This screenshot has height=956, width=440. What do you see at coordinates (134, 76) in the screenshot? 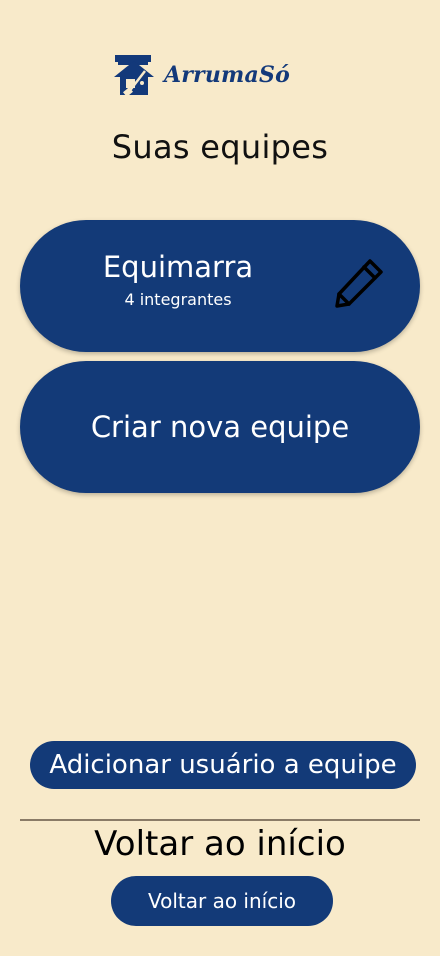
I see `house-broom-icon` at bounding box center [134, 76].